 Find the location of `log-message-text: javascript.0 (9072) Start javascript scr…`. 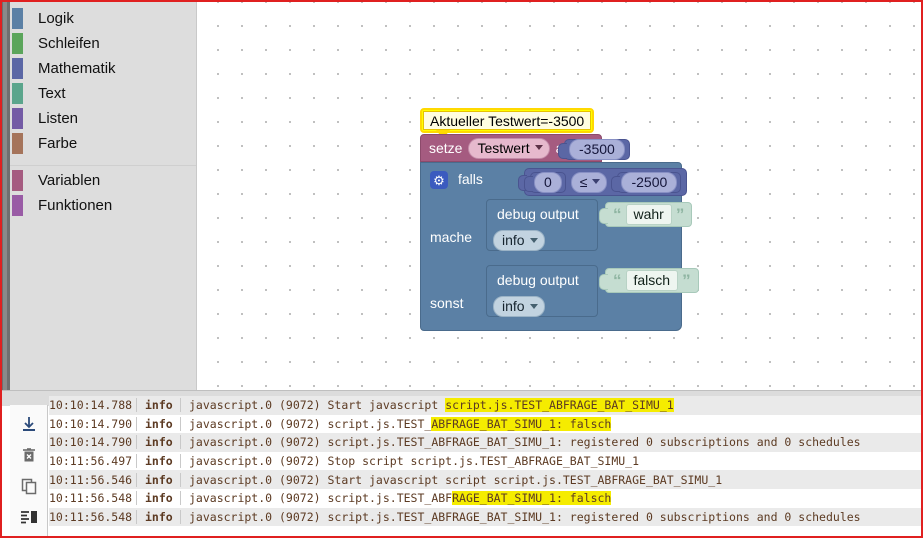

log-message-text: javascript.0 (9072) Start javascript scr… is located at coordinates (456, 479).